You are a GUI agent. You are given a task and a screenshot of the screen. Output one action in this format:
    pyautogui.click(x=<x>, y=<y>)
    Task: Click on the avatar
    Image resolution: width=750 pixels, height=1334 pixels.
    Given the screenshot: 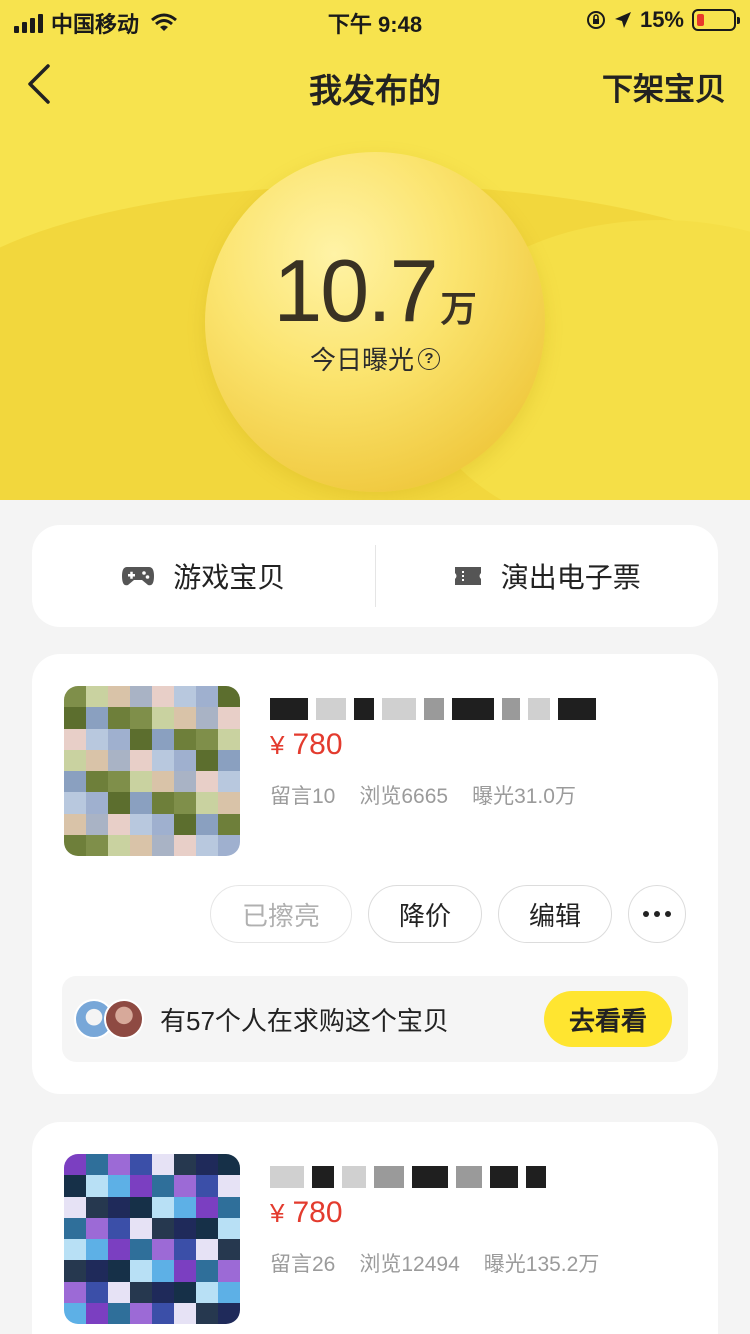 What is the action you would take?
    pyautogui.click(x=124, y=1019)
    